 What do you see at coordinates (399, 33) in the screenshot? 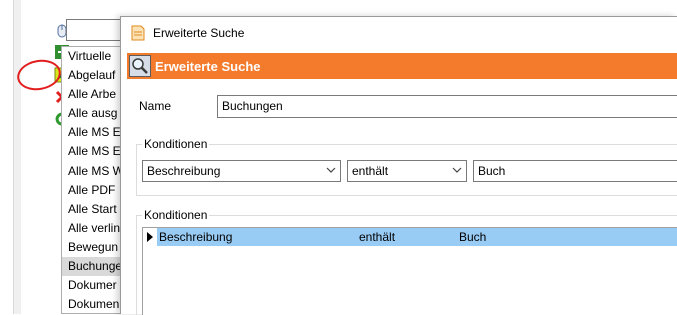
I see `dialog-titlebar: Erweiterte Suche` at bounding box center [399, 33].